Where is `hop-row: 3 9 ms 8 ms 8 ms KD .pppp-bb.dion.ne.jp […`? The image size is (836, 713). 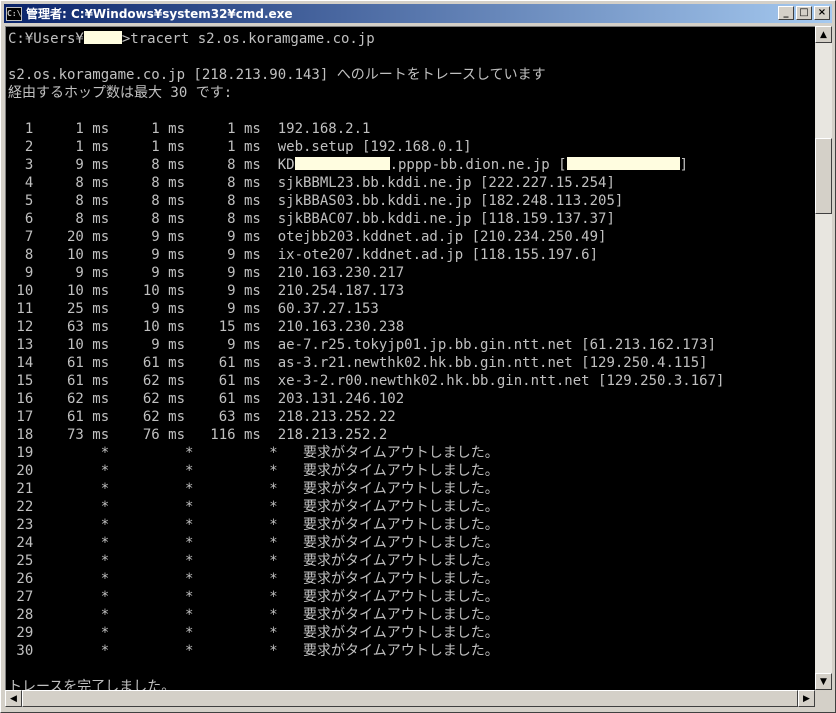 hop-row: 3 9 ms 8 ms 8 ms KD .pppp-bb.dion.ne.jp [… is located at coordinates (366, 165).